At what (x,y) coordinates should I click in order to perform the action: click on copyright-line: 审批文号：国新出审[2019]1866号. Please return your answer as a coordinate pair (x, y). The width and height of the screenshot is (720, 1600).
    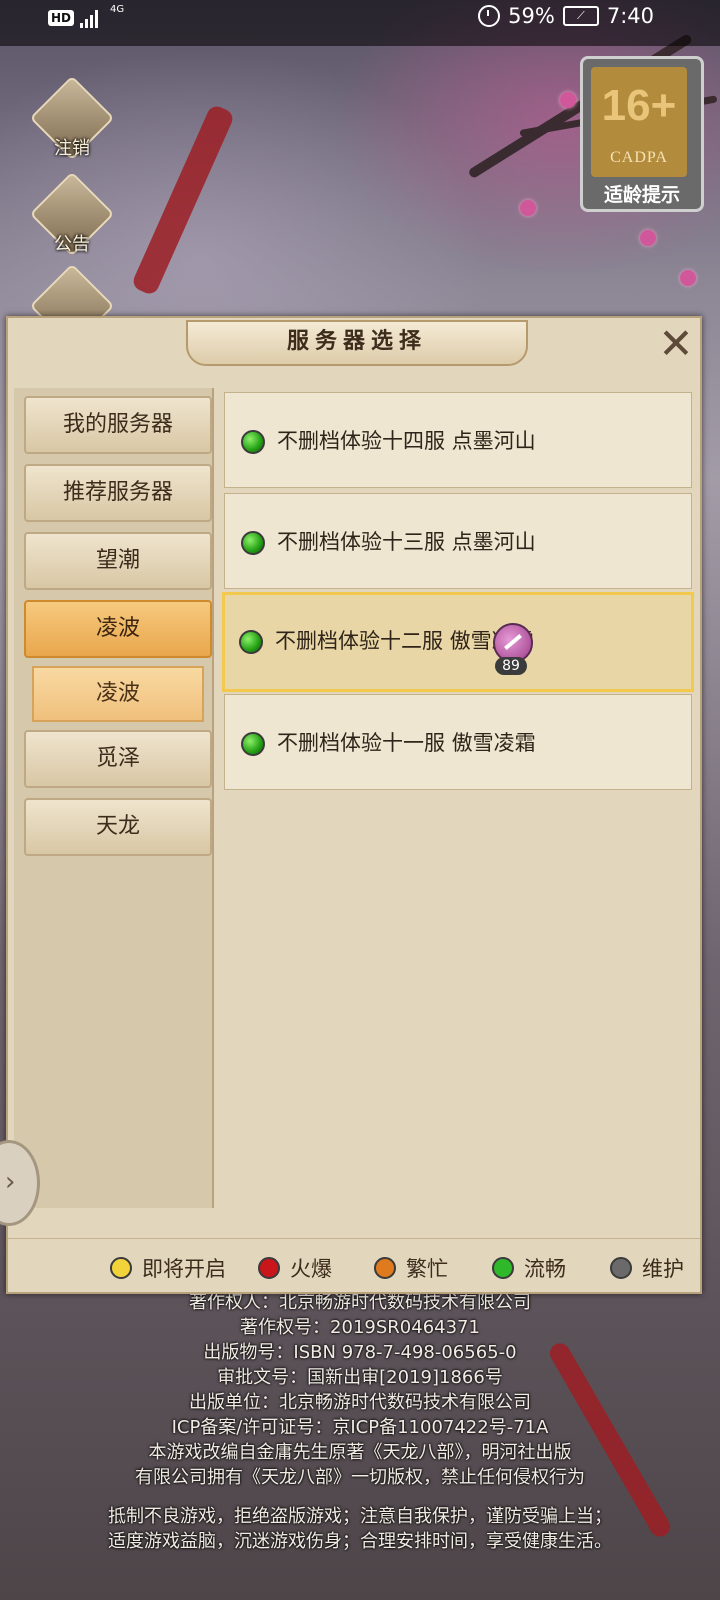
    Looking at the image, I should click on (360, 1377).